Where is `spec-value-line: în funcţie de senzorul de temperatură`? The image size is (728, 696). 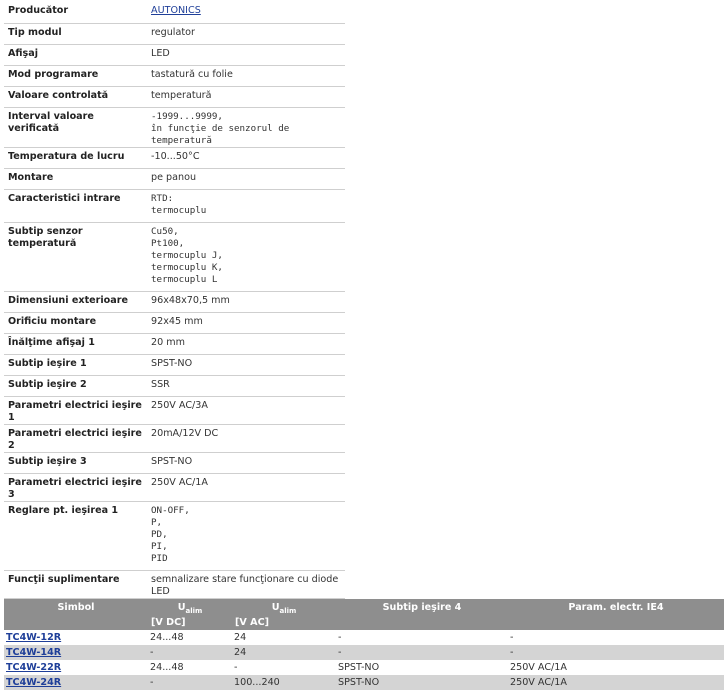
spec-value-line: în funcţie de senzorul de temperatură is located at coordinates (220, 134).